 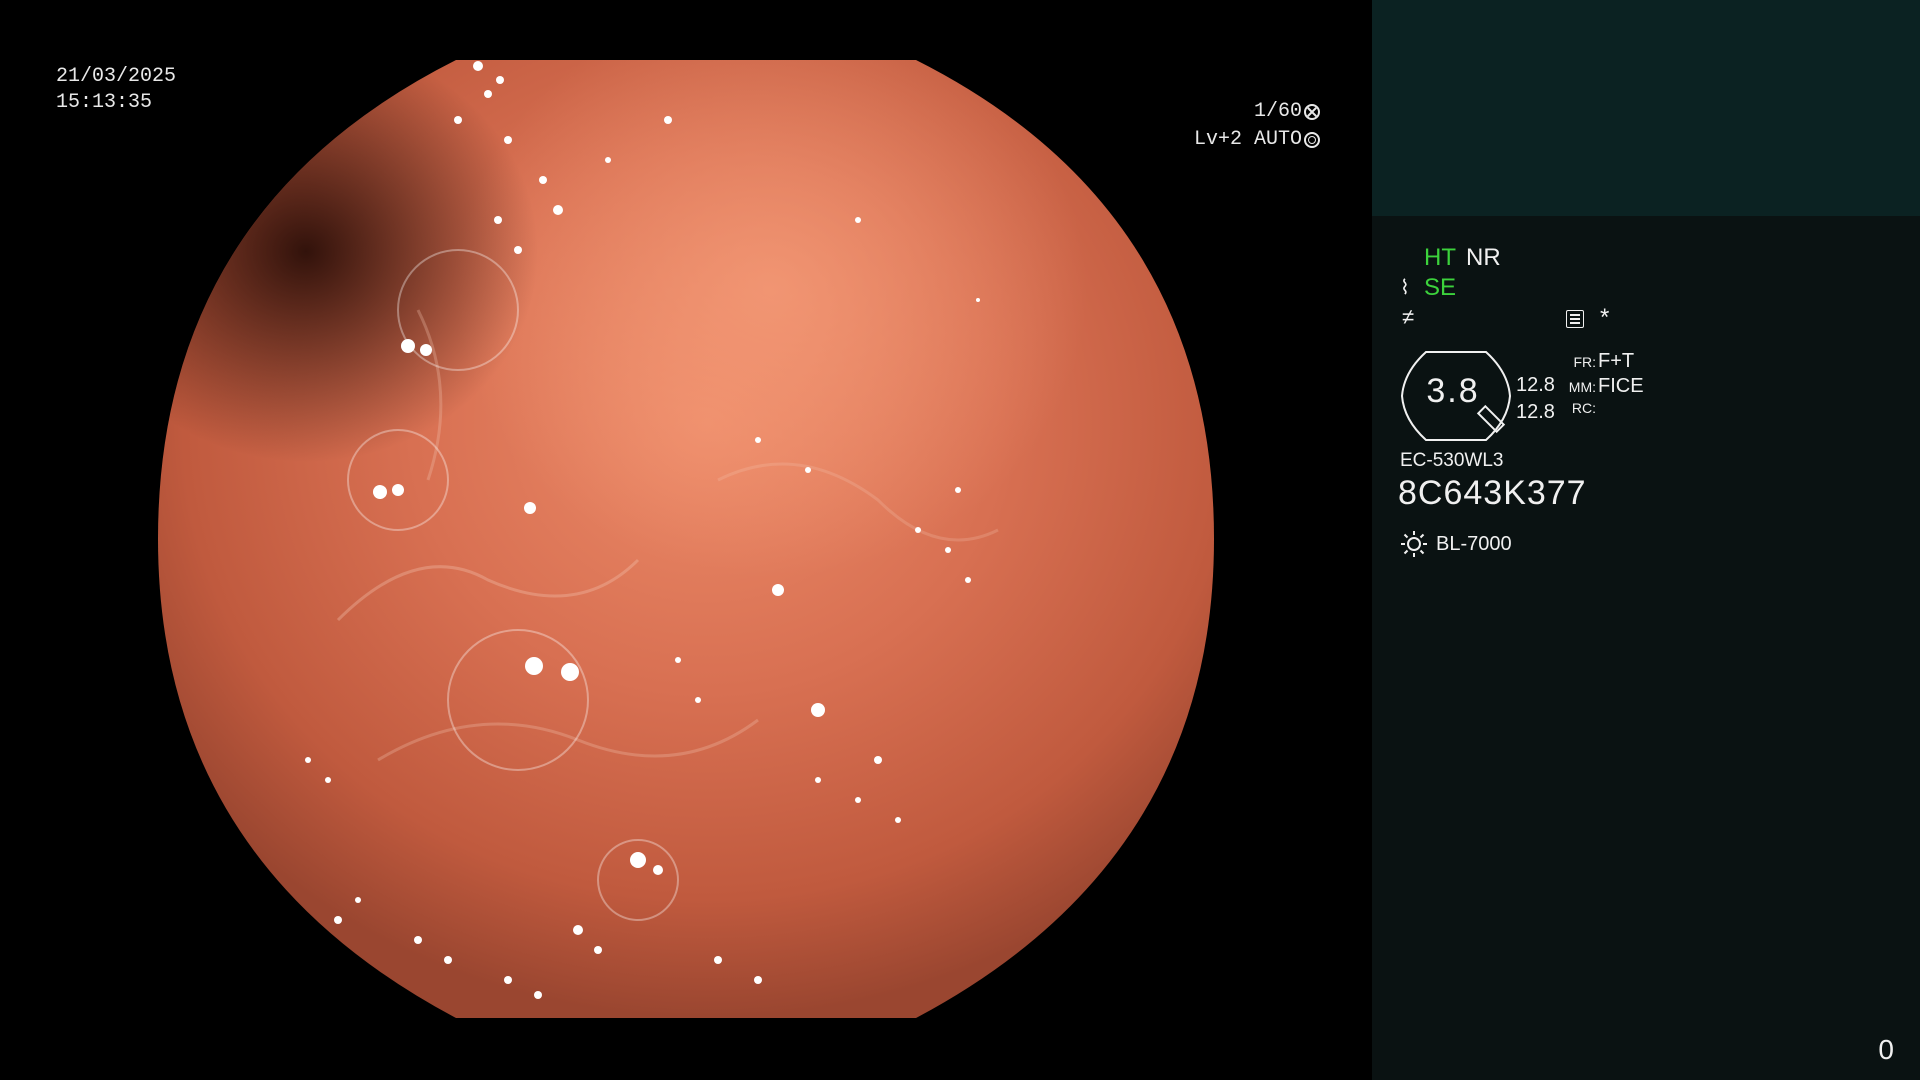 I want to click on setting-key: MM:, so click(x=1582, y=387).